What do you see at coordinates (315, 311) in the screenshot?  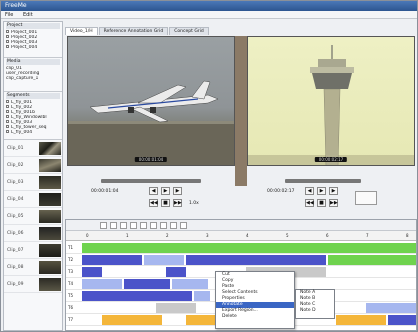 I see `submenu-item: Note D` at bounding box center [315, 311].